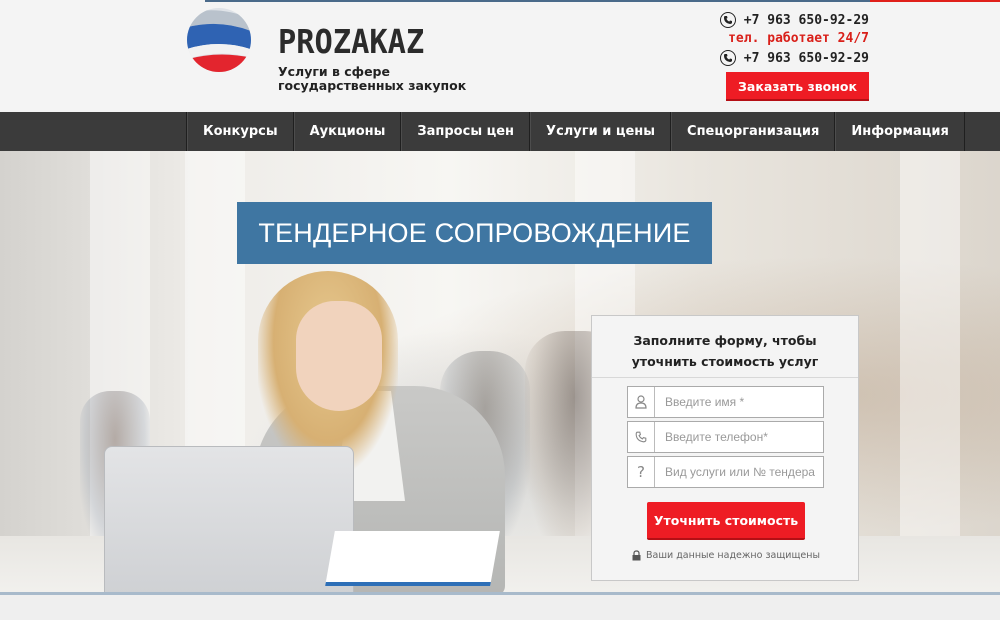 The width and height of the screenshot is (1000, 620). I want to click on phone-field, so click(725, 437).